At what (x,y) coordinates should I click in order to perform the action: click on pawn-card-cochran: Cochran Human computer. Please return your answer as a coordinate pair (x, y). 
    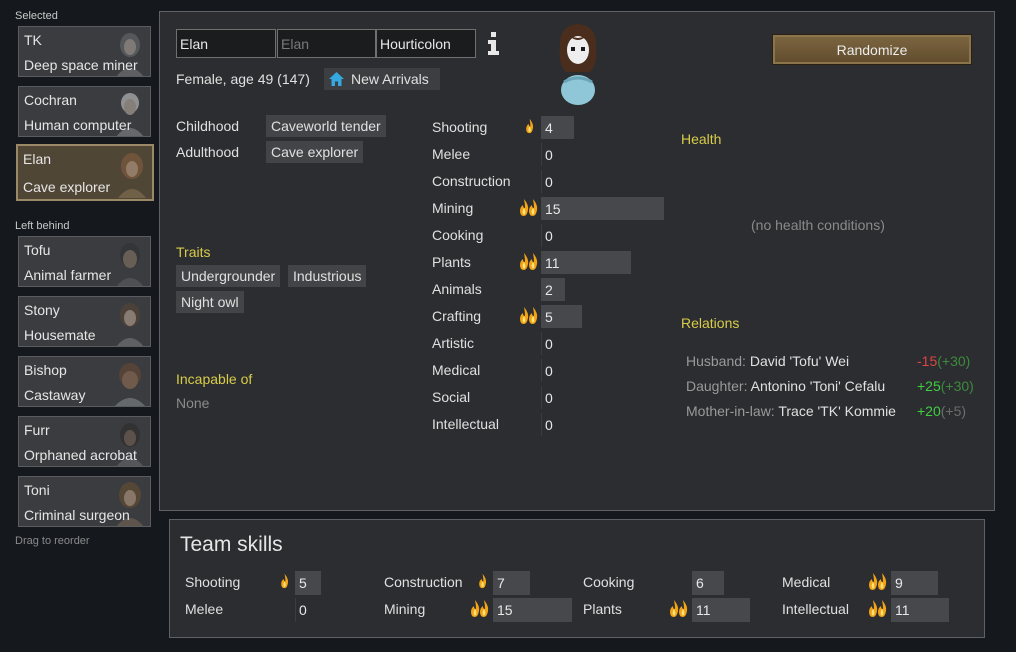
    Looking at the image, I should click on (84, 111).